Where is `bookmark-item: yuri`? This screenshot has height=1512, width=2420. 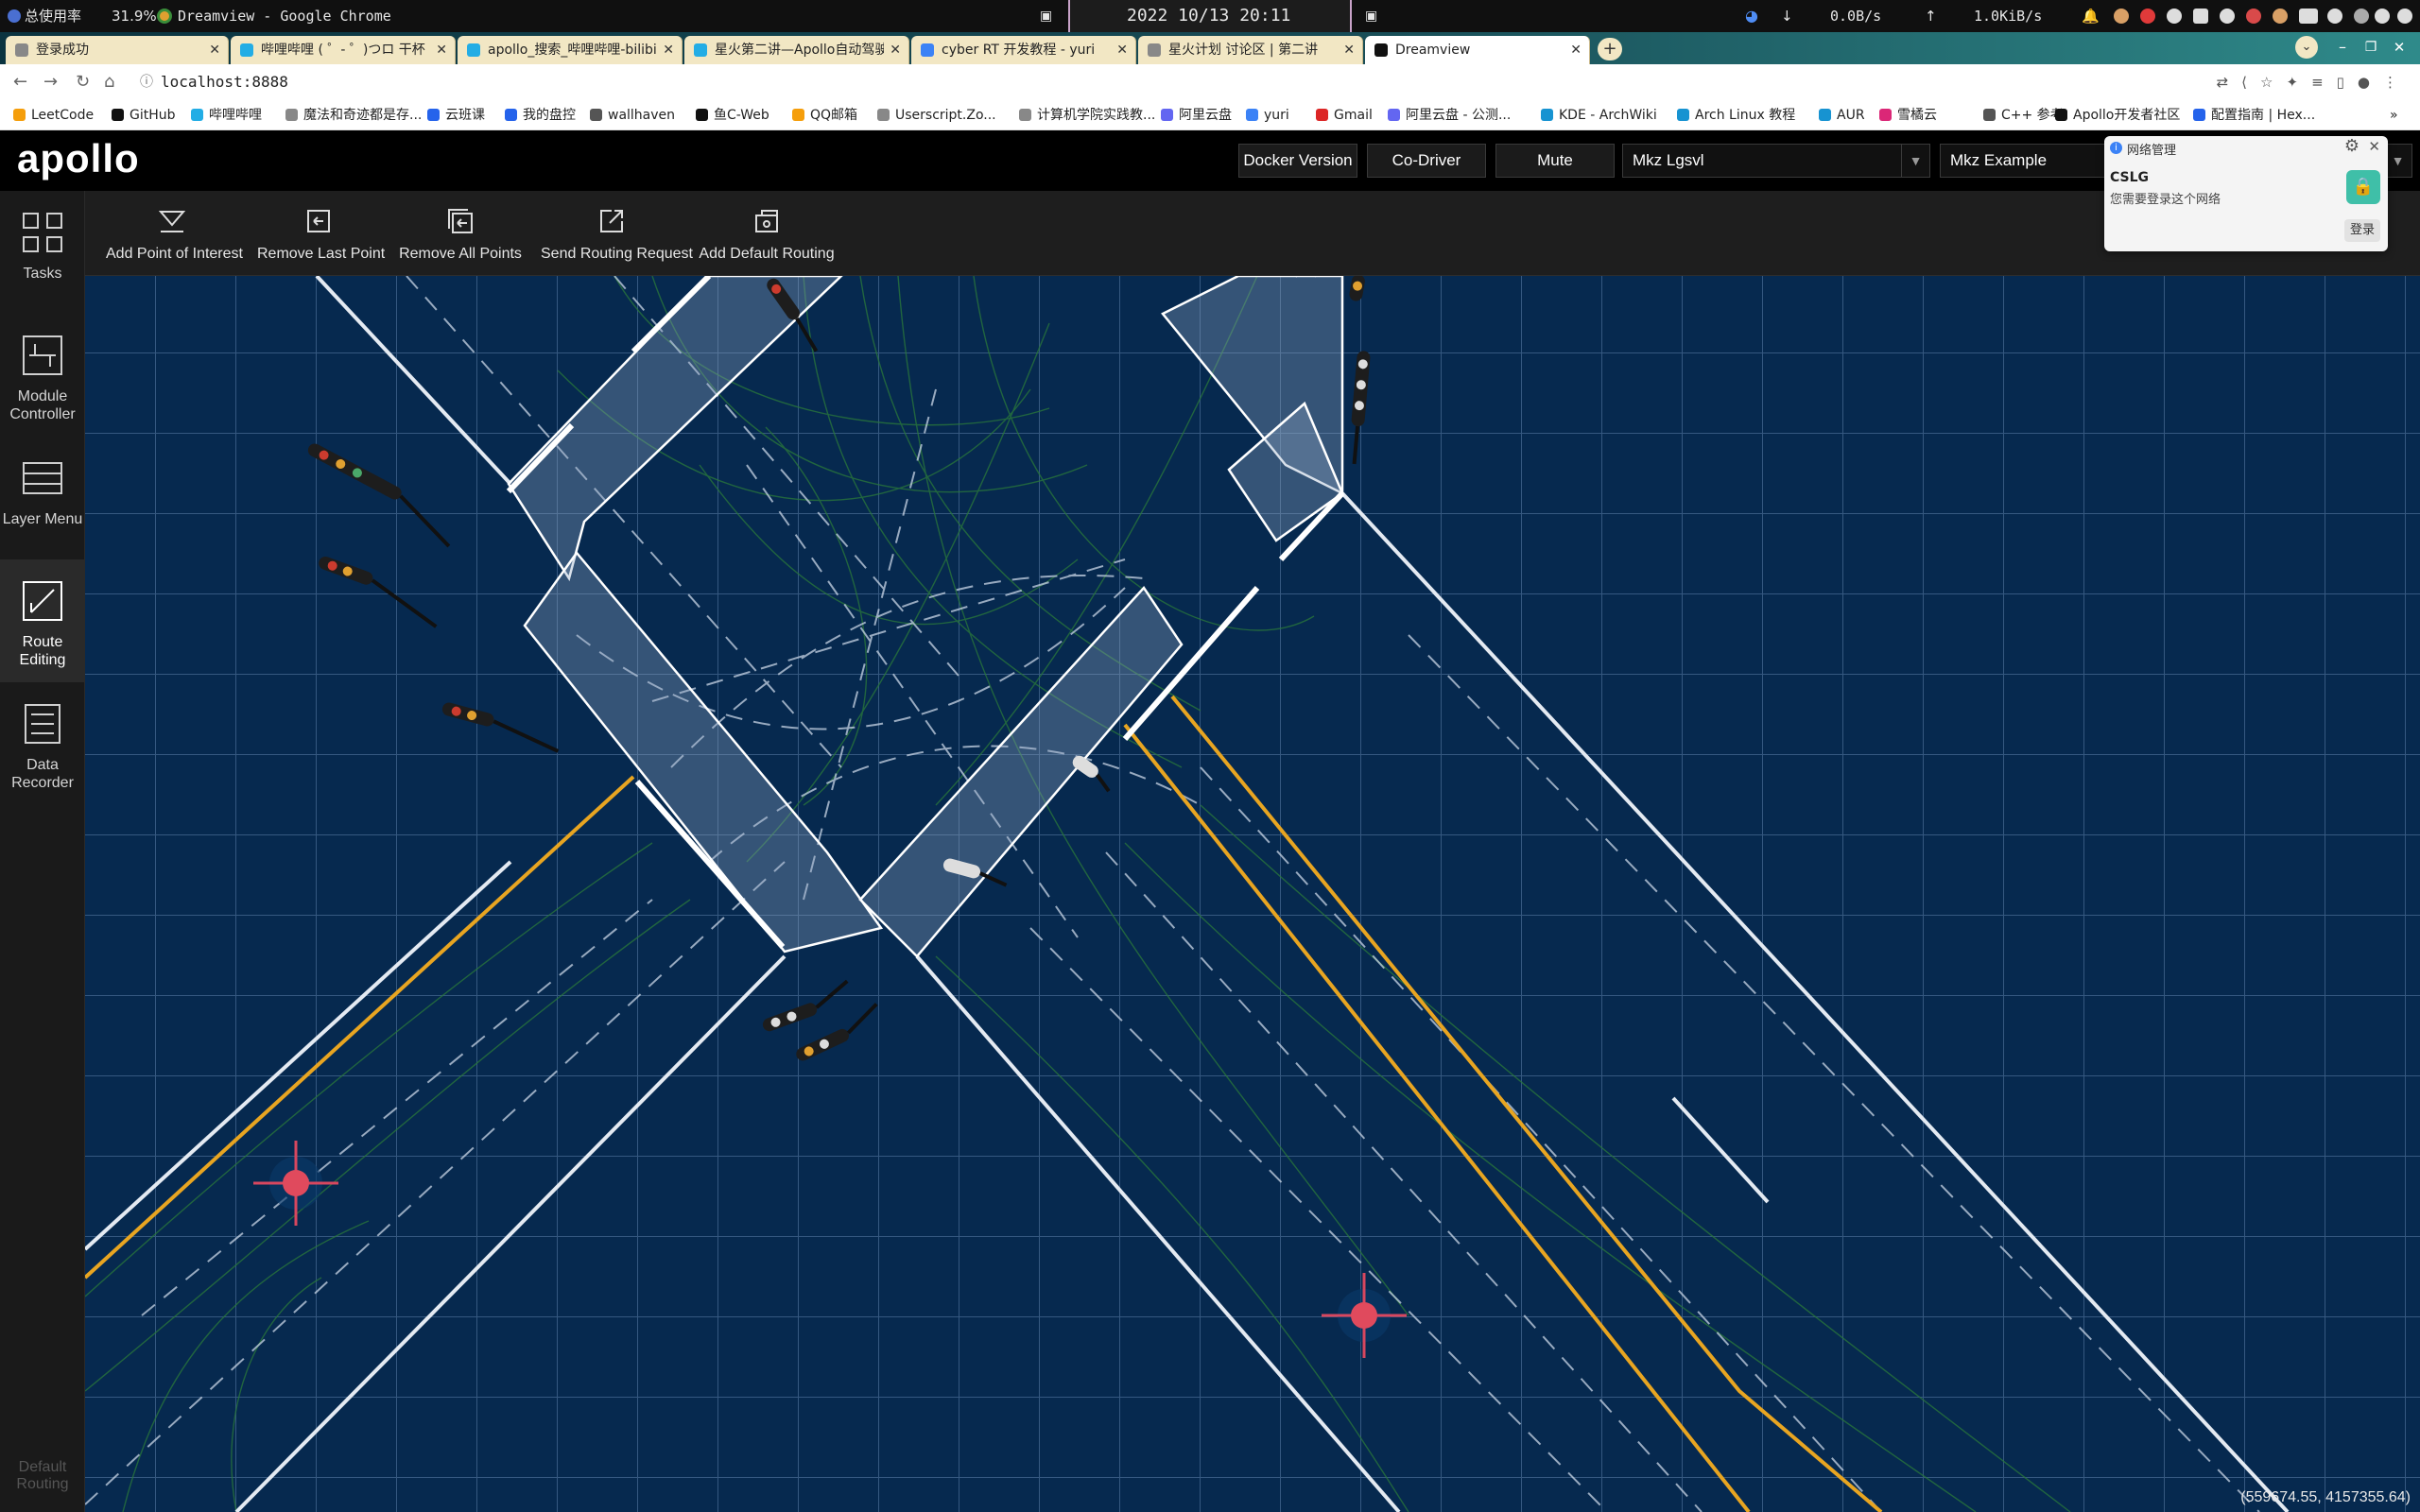 bookmark-item: yuri is located at coordinates (1267, 115).